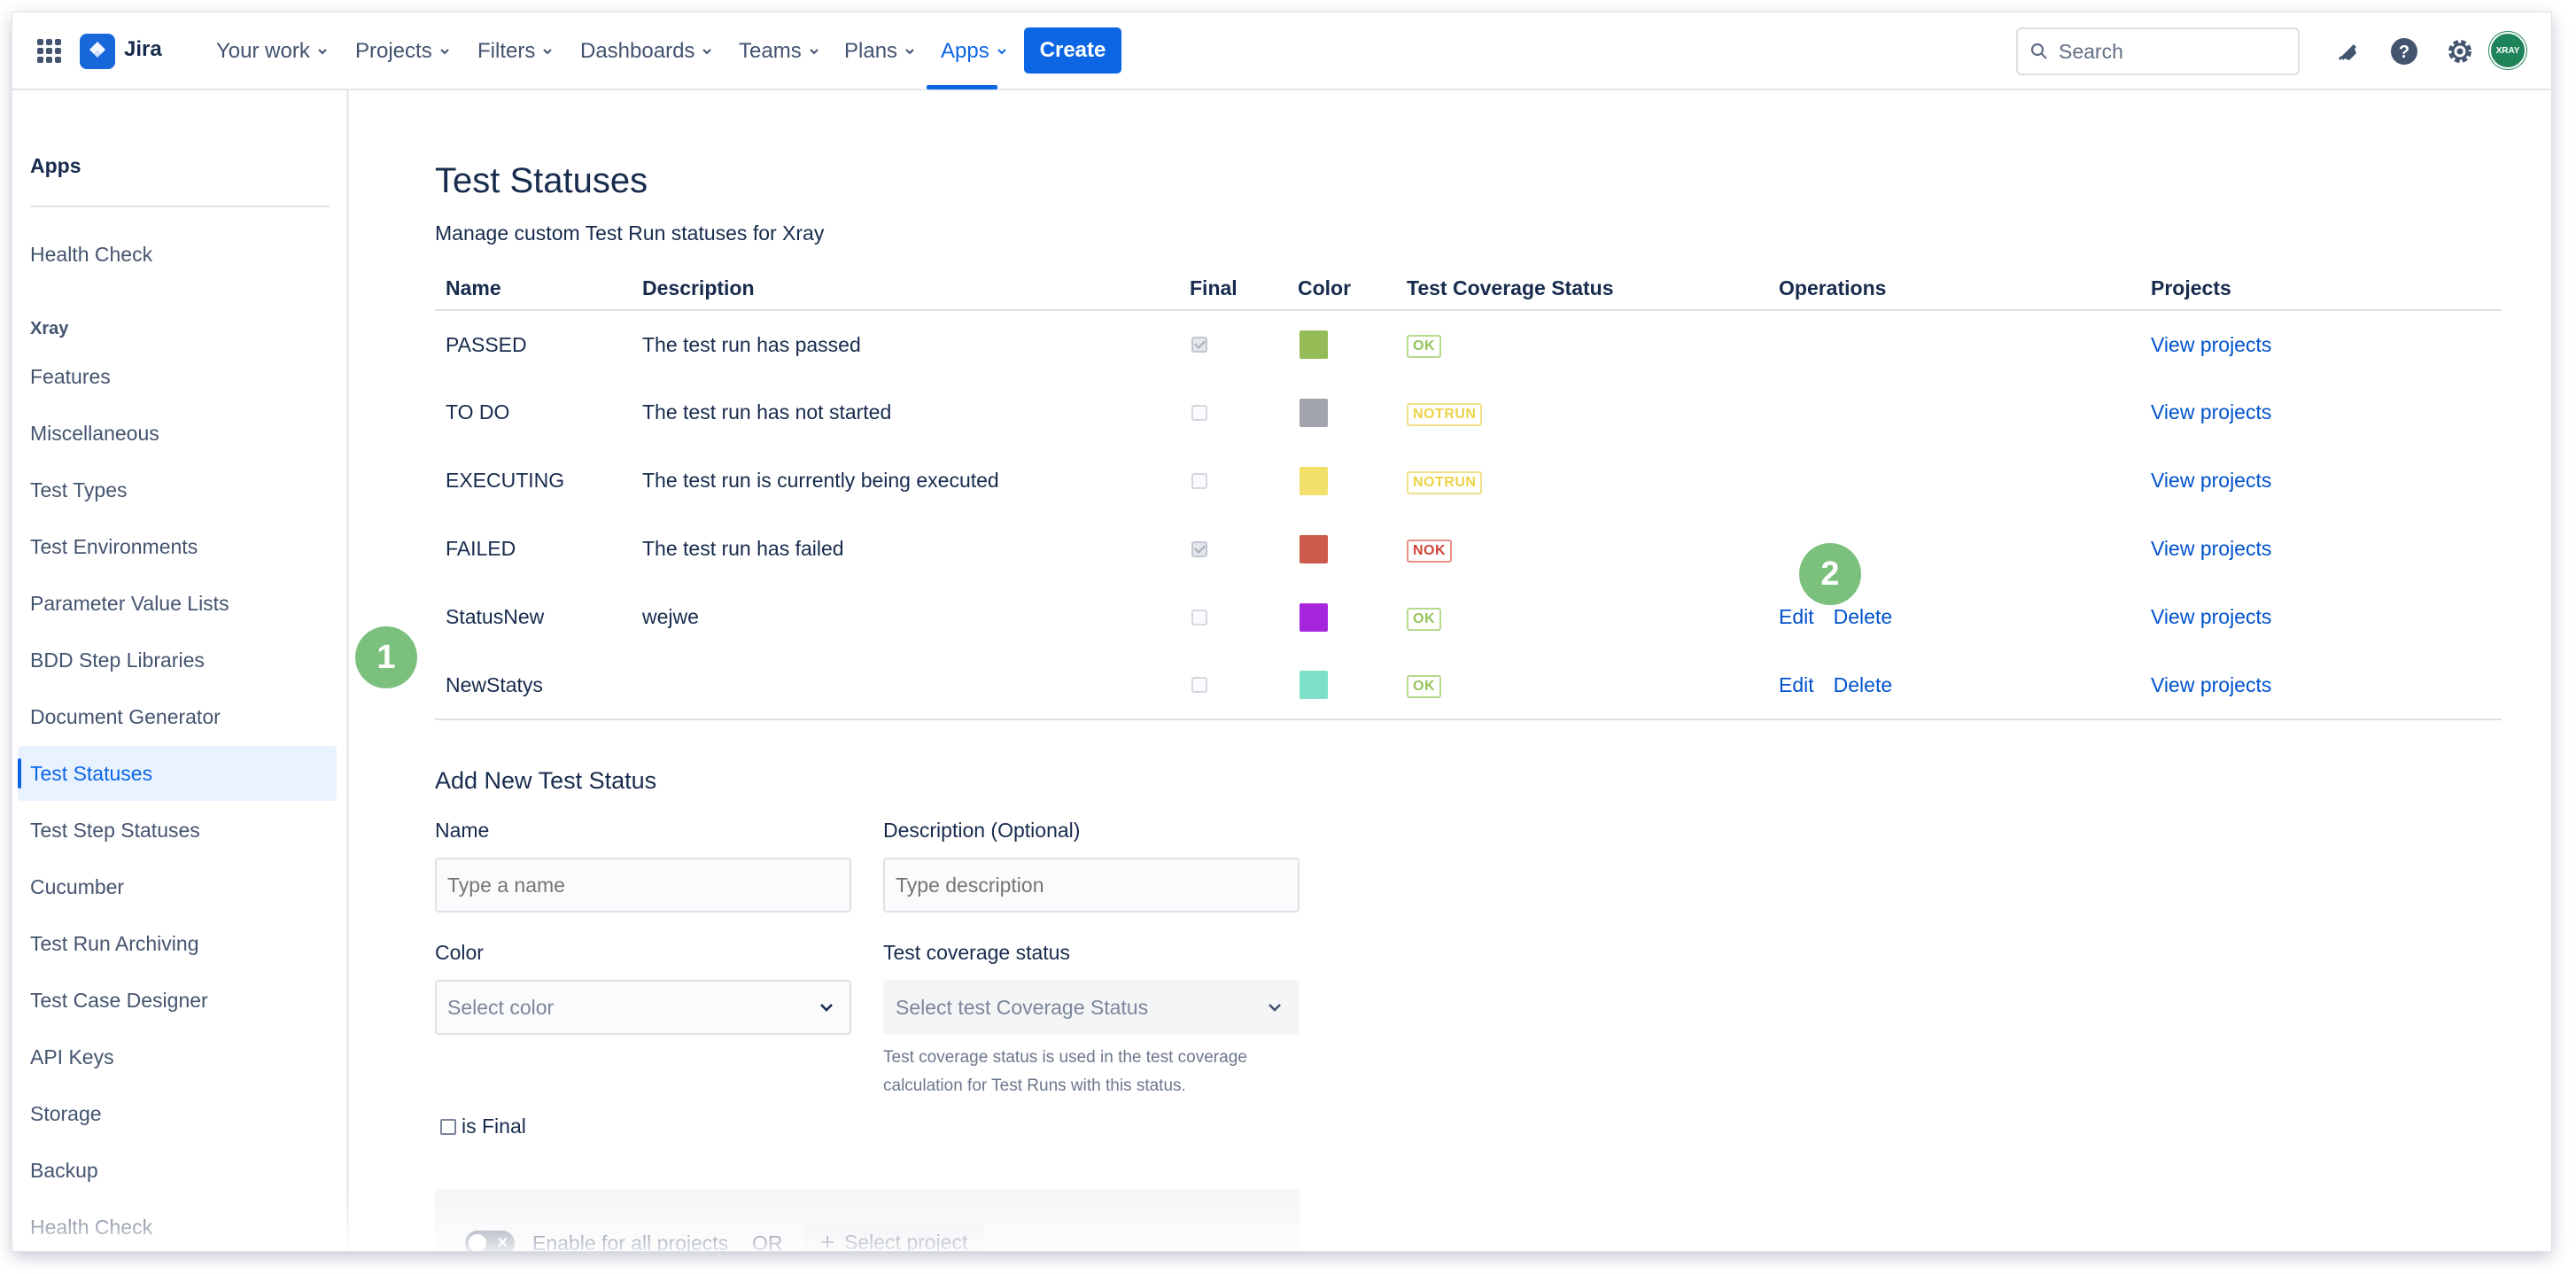 Image resolution: width=2576 pixels, height=1274 pixels. What do you see at coordinates (871, 51) in the screenshot?
I see `nav-label: Plans` at bounding box center [871, 51].